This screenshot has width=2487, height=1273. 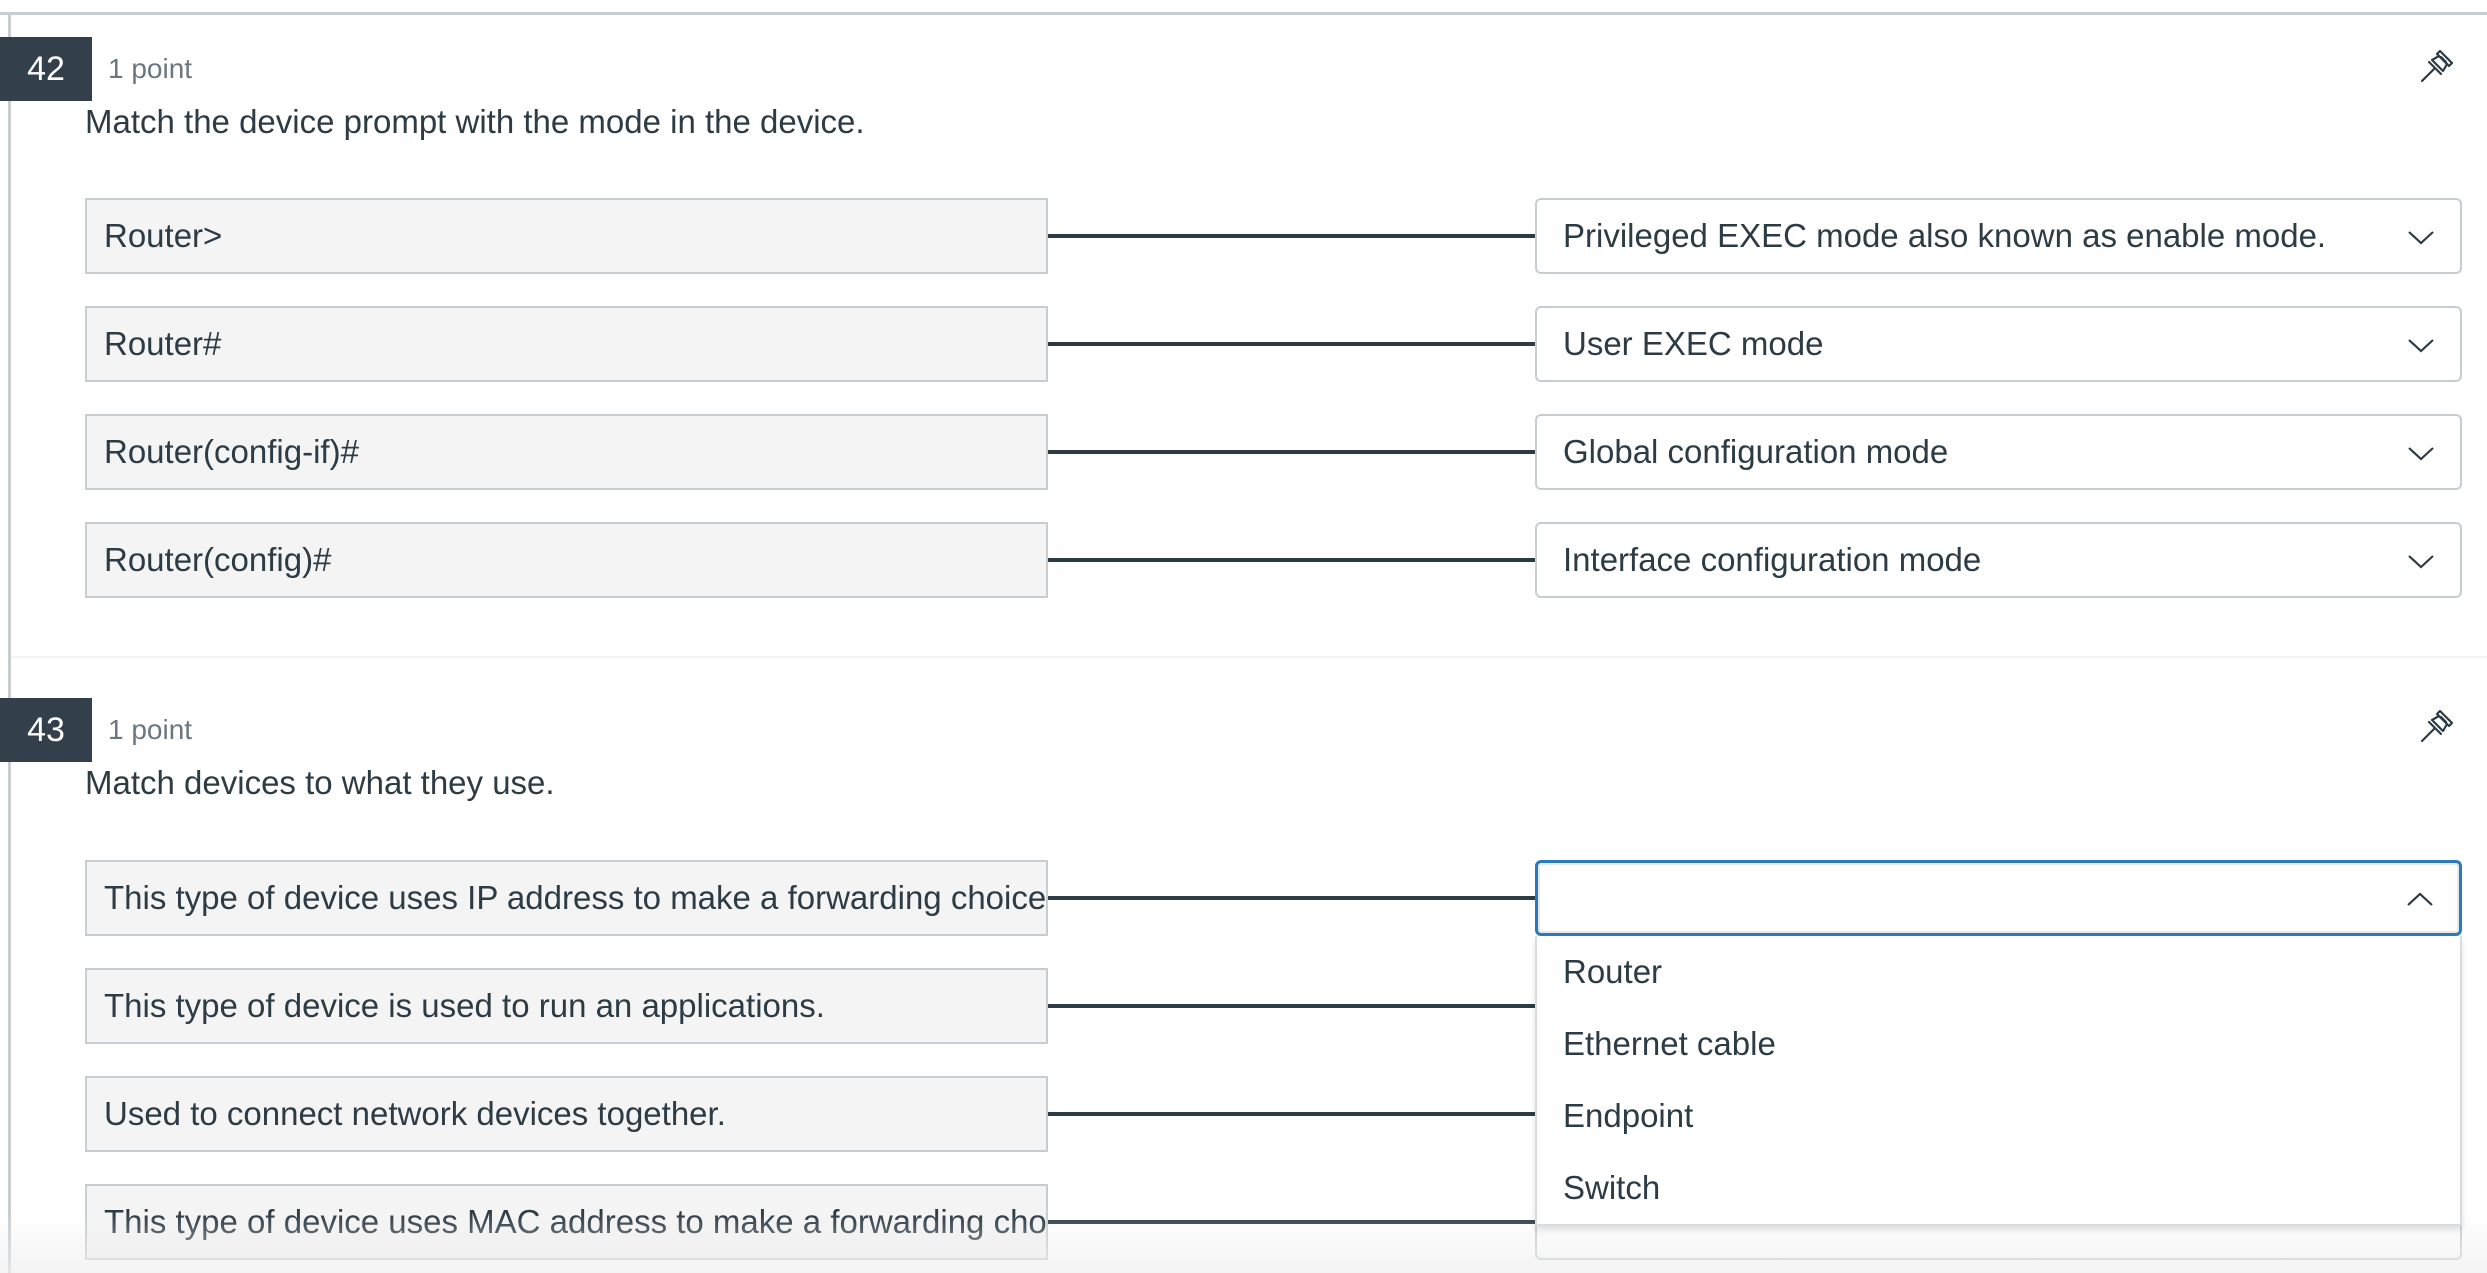 I want to click on select-value: Interface configuration mode, so click(x=1772, y=559).